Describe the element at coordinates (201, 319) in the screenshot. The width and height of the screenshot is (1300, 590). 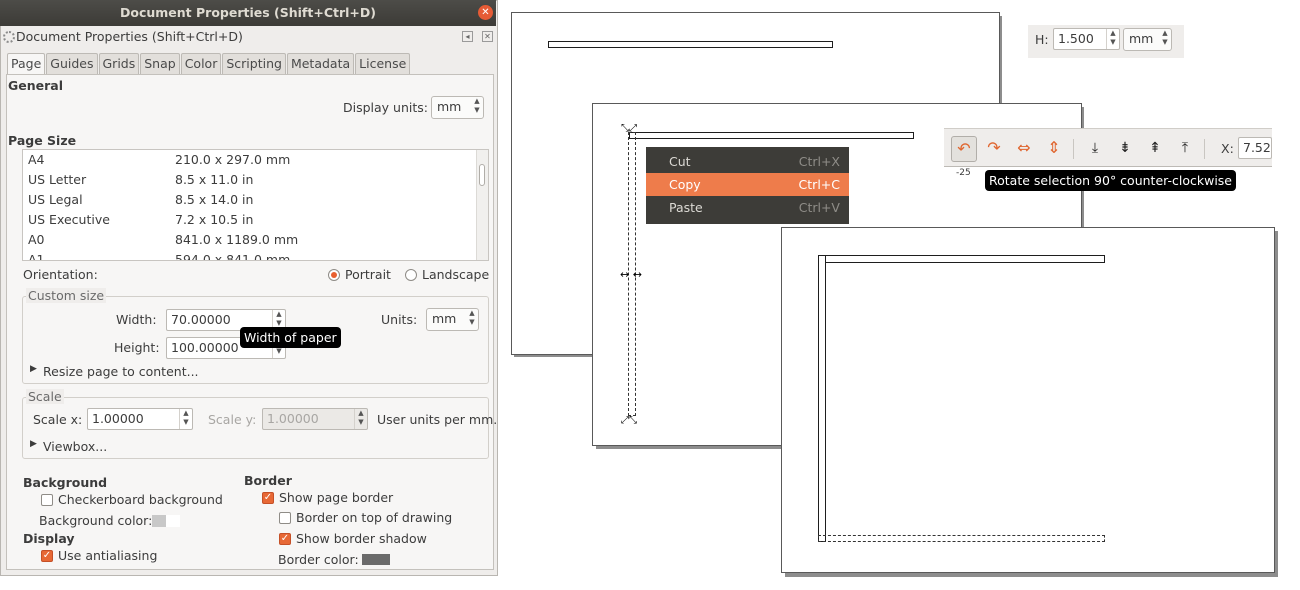
I see `width-value: 70.00000` at that location.